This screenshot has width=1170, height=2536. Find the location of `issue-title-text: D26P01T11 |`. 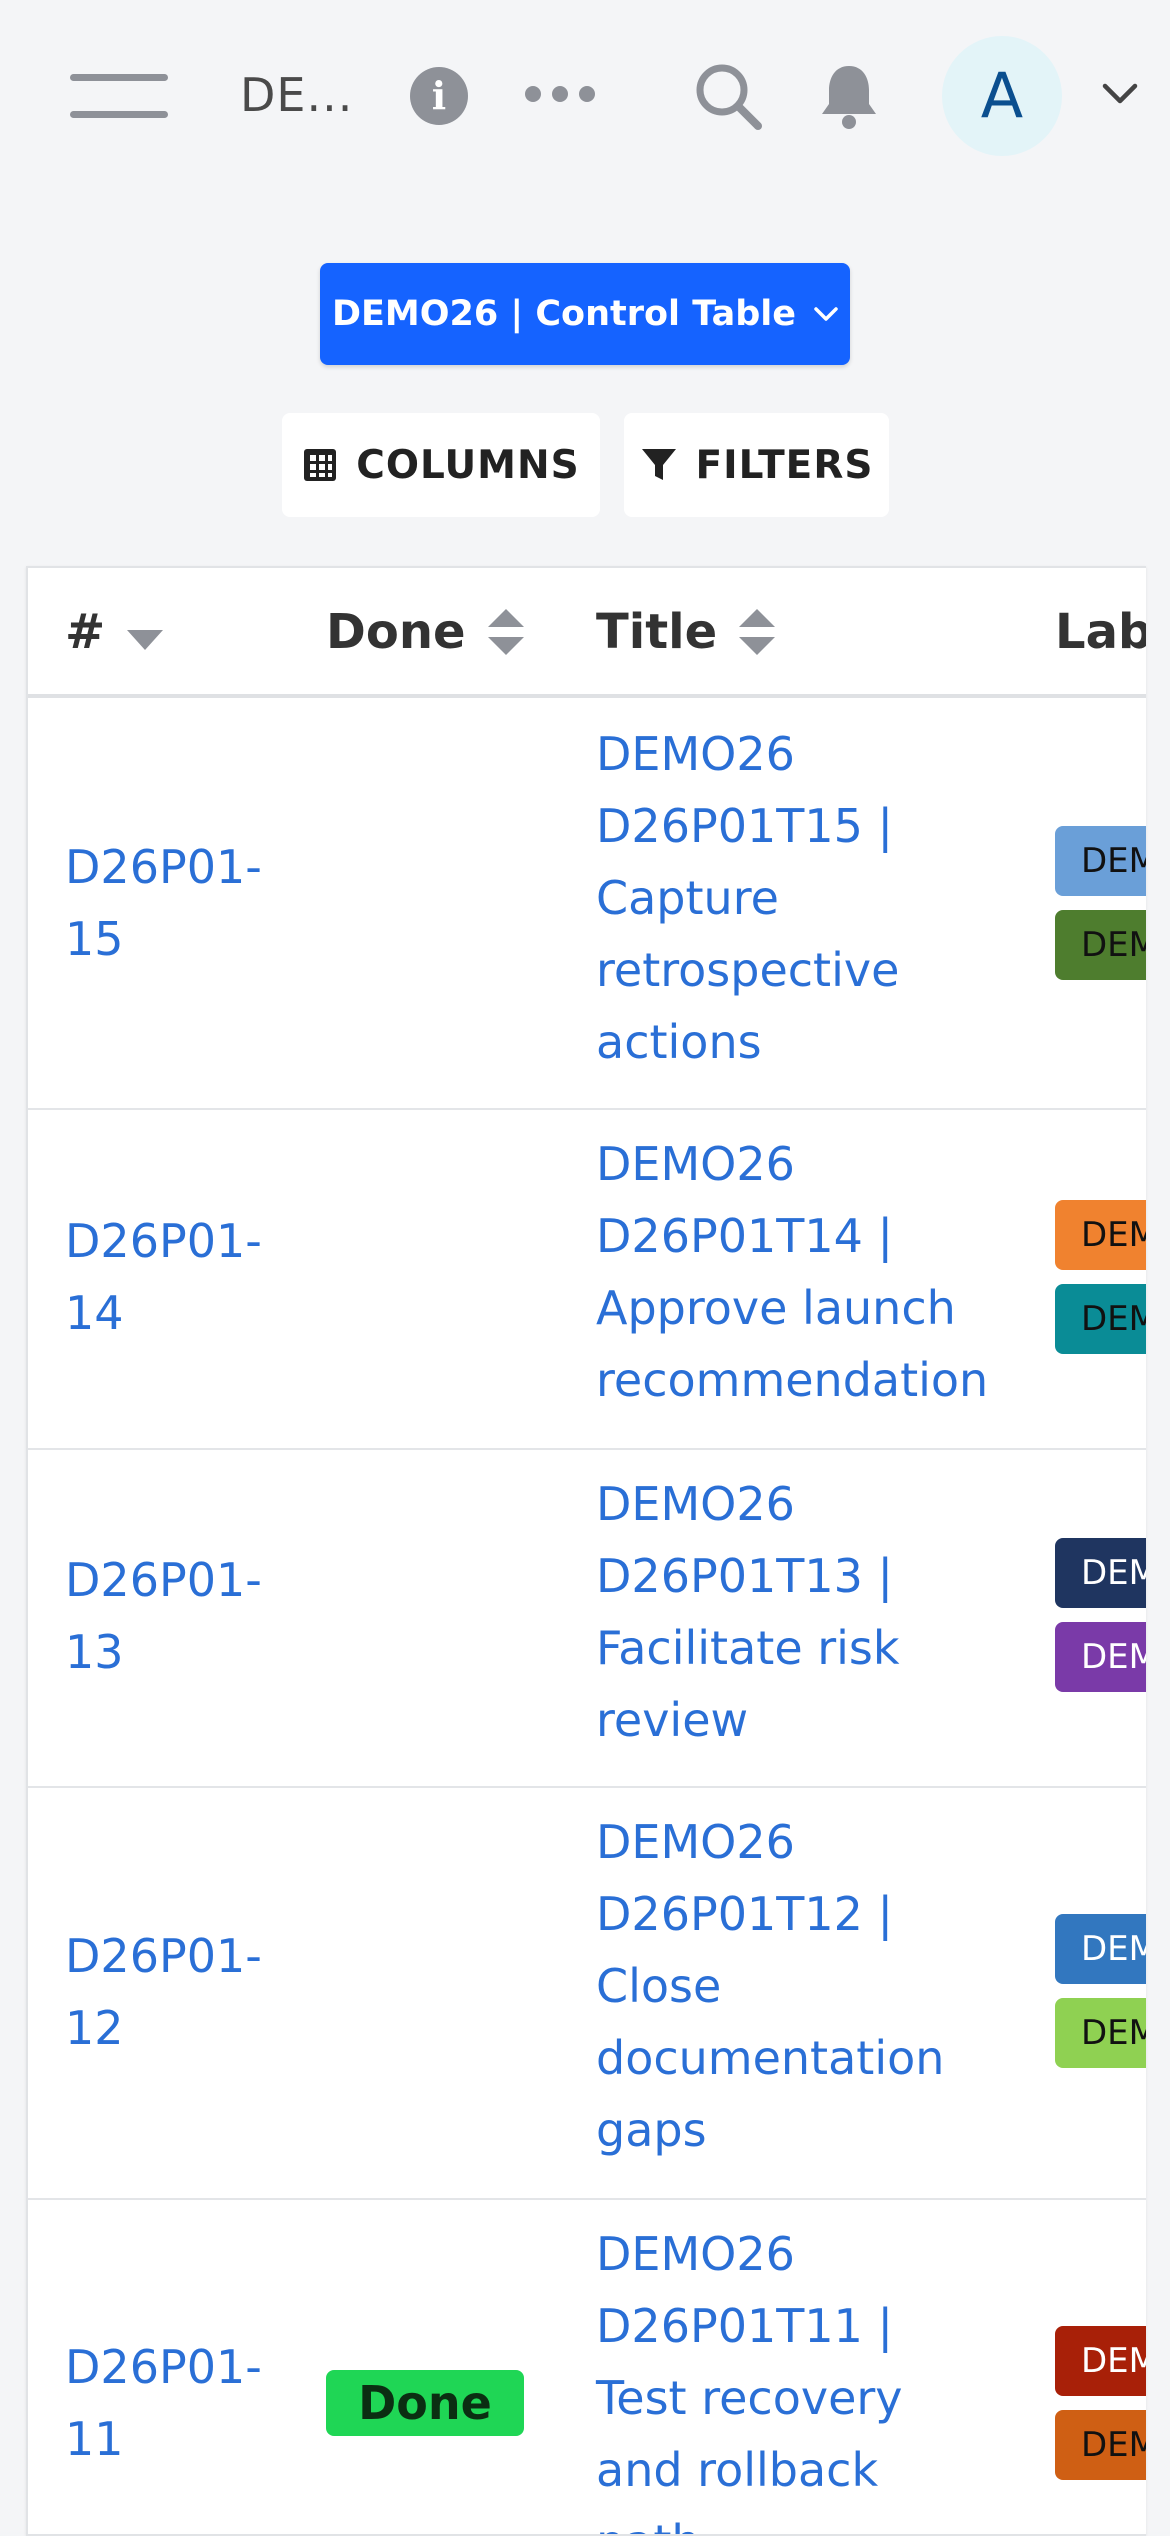

issue-title-text: D26P01T11 | is located at coordinates (744, 2326).